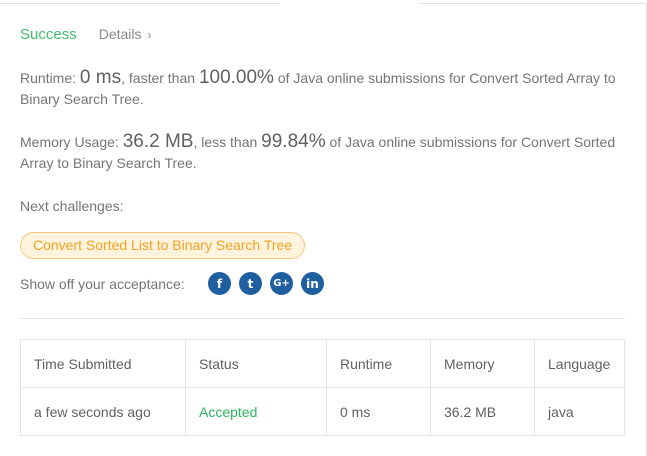  What do you see at coordinates (579, 411) in the screenshot?
I see `cell-language: java` at bounding box center [579, 411].